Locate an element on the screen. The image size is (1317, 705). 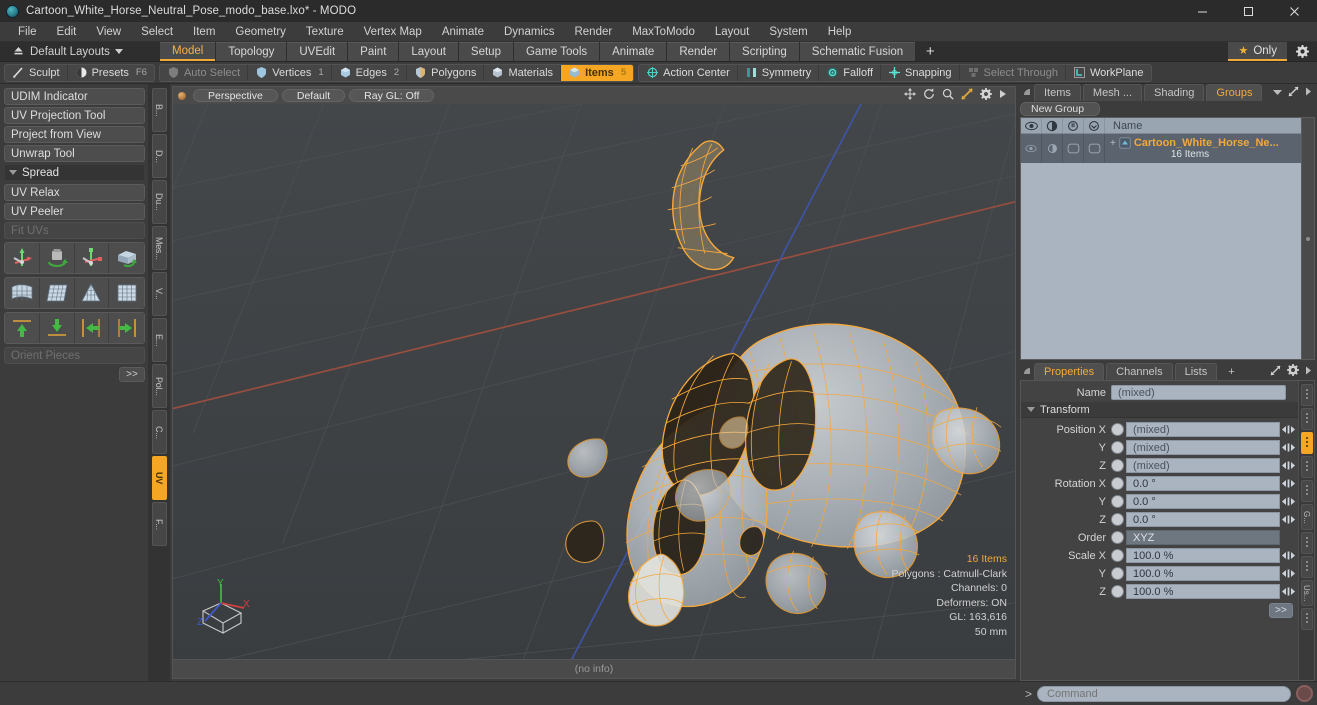
viewport-dot-icon is located at coordinates (182, 95).